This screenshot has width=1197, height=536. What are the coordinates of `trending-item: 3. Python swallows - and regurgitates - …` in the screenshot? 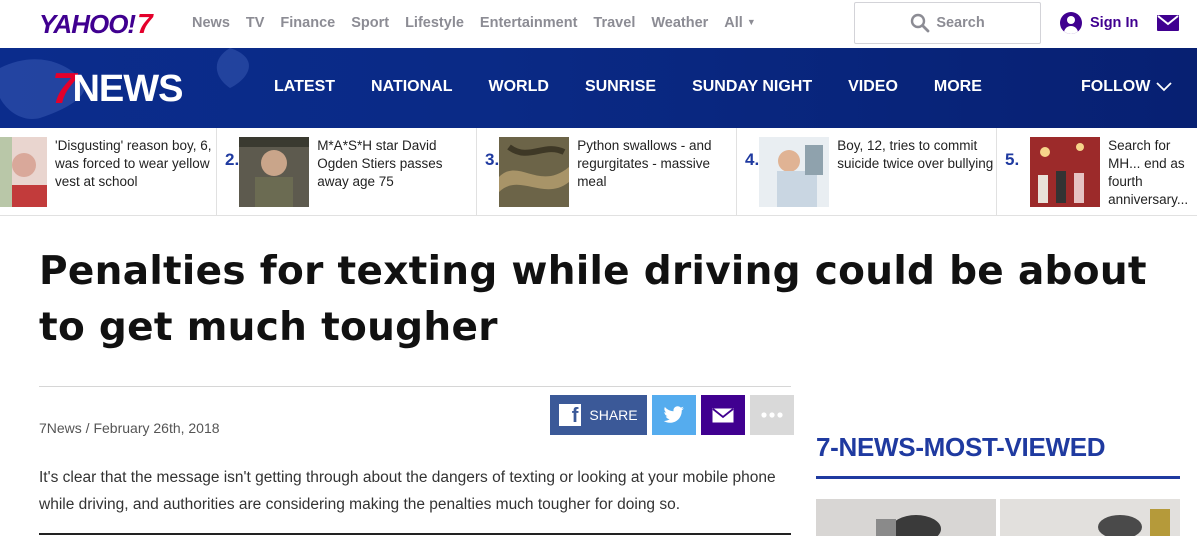 It's located at (607, 172).